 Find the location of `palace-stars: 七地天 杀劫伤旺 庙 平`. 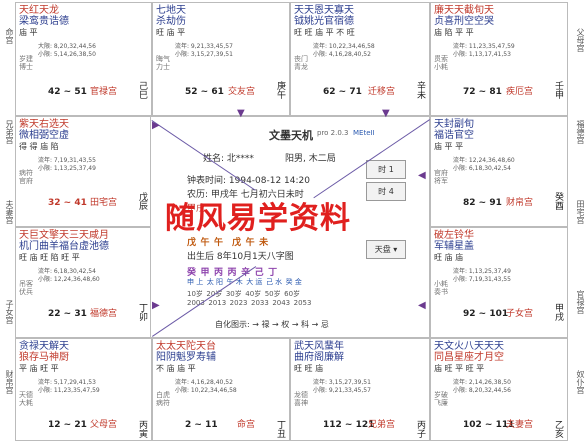

palace-stars: 七地天 杀劫伤旺 庙 平 is located at coordinates (171, 21).